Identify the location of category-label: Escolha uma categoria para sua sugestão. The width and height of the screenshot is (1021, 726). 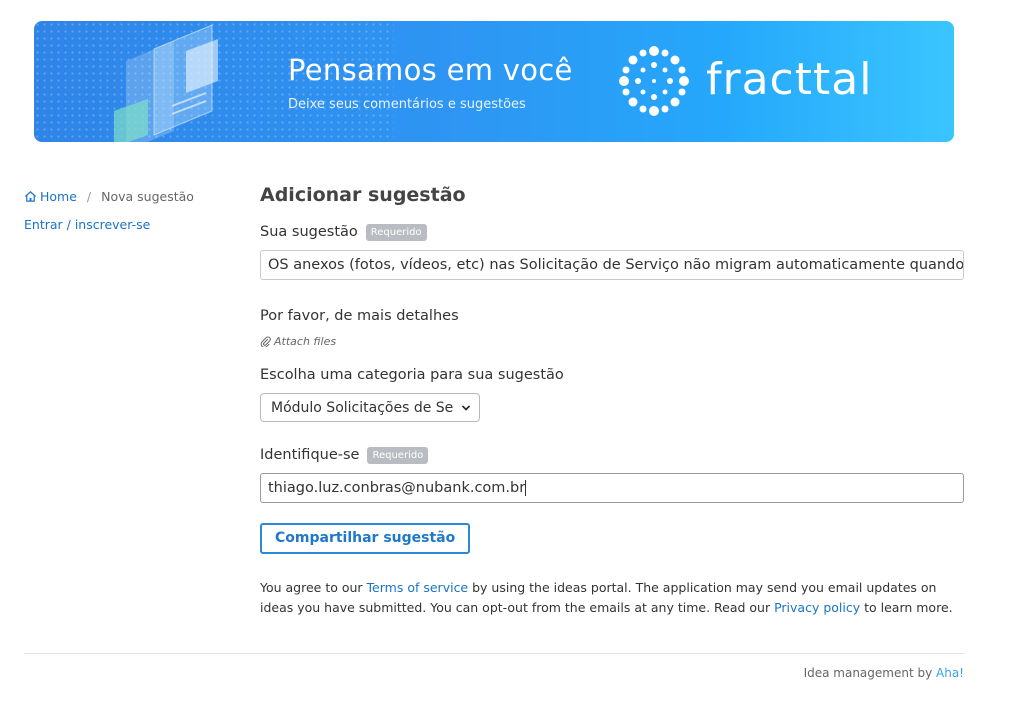
(412, 375).